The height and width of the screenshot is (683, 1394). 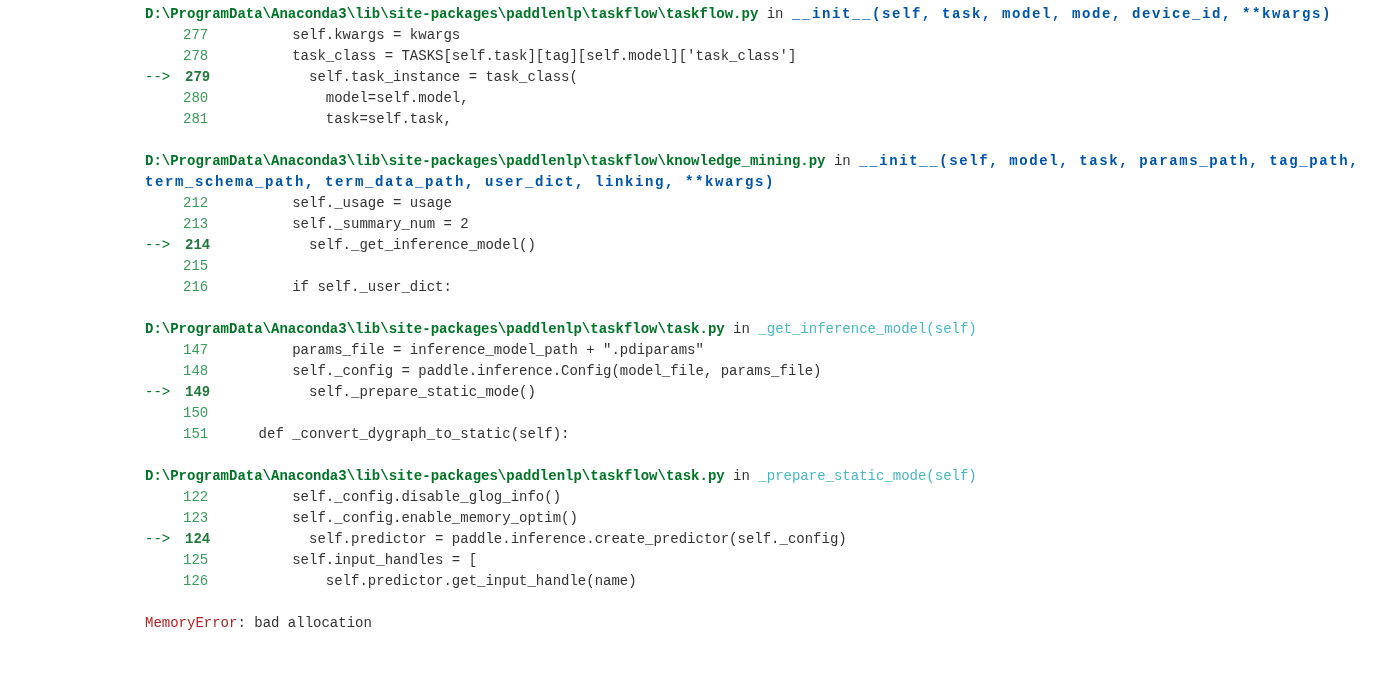 What do you see at coordinates (434, 518) in the screenshot?
I see `code-line: self._config.enable_memory_optim()` at bounding box center [434, 518].